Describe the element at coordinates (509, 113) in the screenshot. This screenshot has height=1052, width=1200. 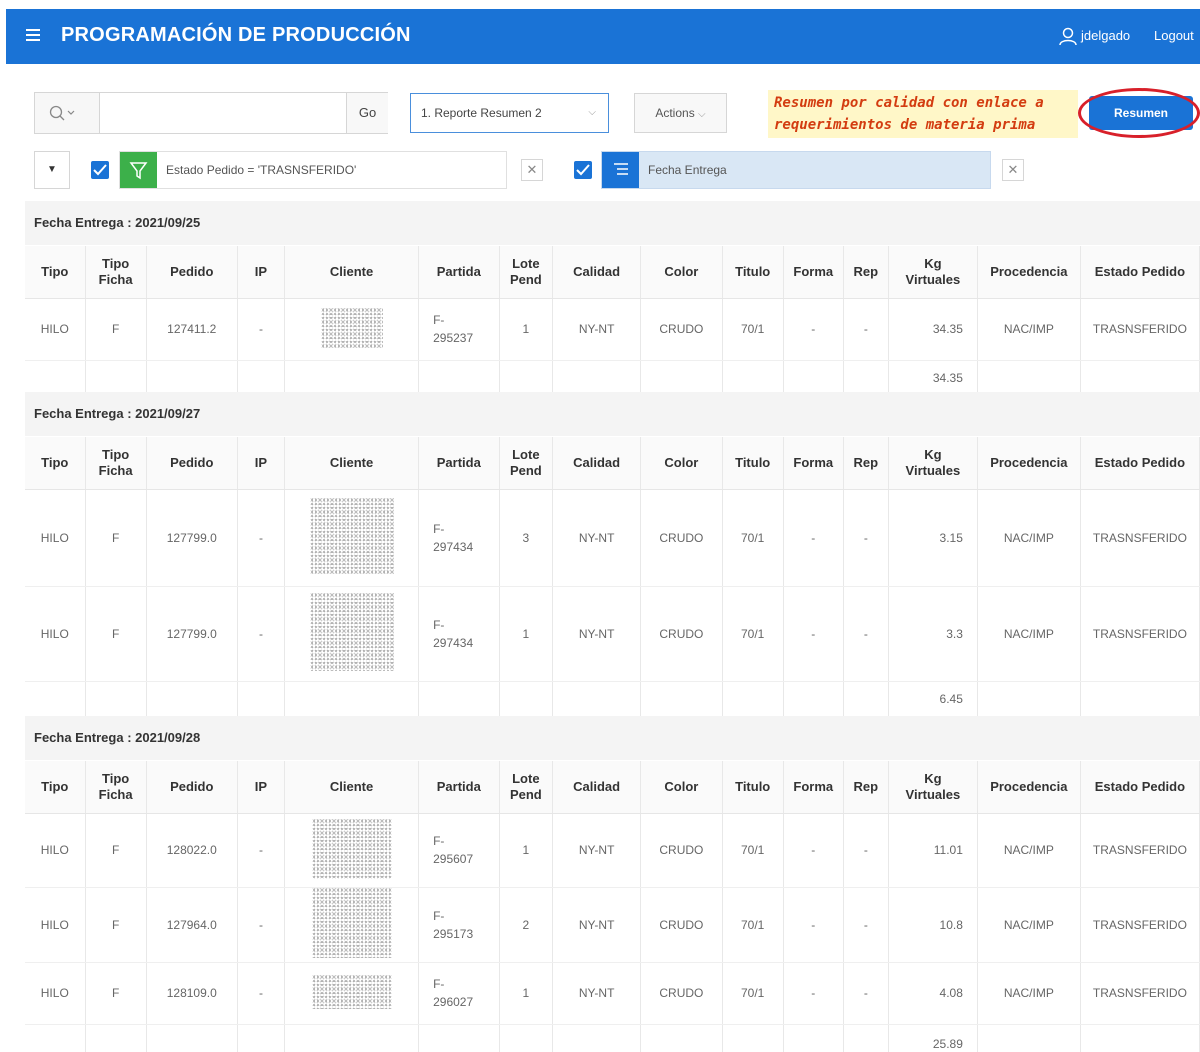
I see `report-select: 1. Reporte Resumen 2 ⌵` at that location.